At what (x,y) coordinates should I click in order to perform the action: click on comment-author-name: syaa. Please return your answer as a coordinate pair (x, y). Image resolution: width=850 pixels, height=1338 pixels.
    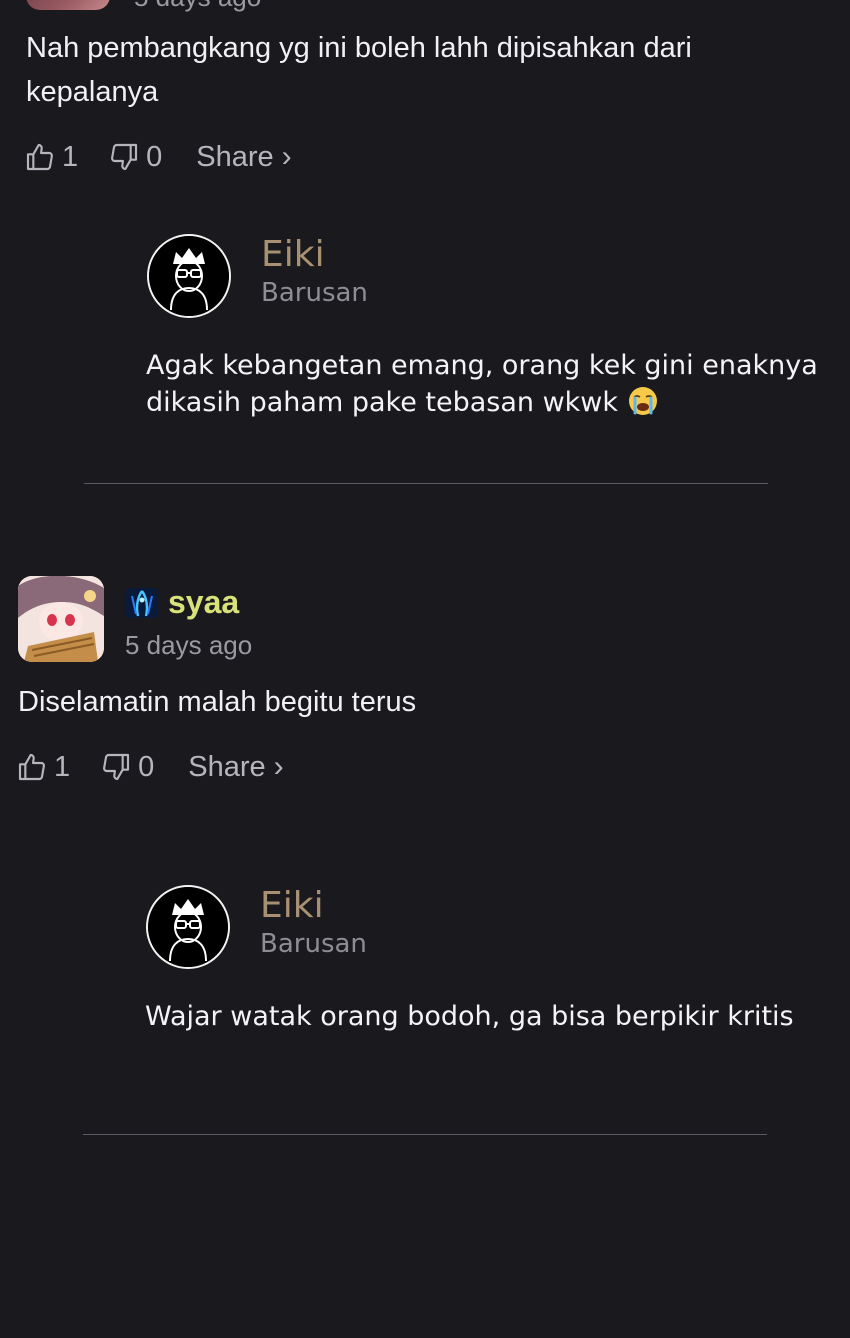
    Looking at the image, I should click on (204, 602).